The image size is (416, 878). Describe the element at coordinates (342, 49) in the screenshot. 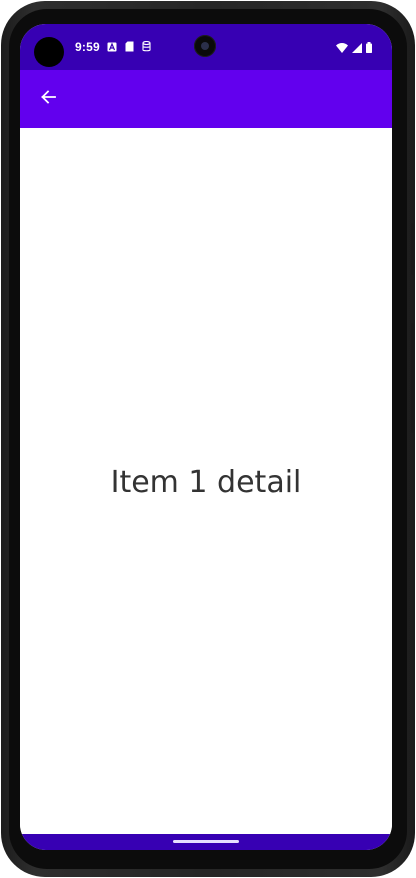

I see `wifi-icon` at that location.